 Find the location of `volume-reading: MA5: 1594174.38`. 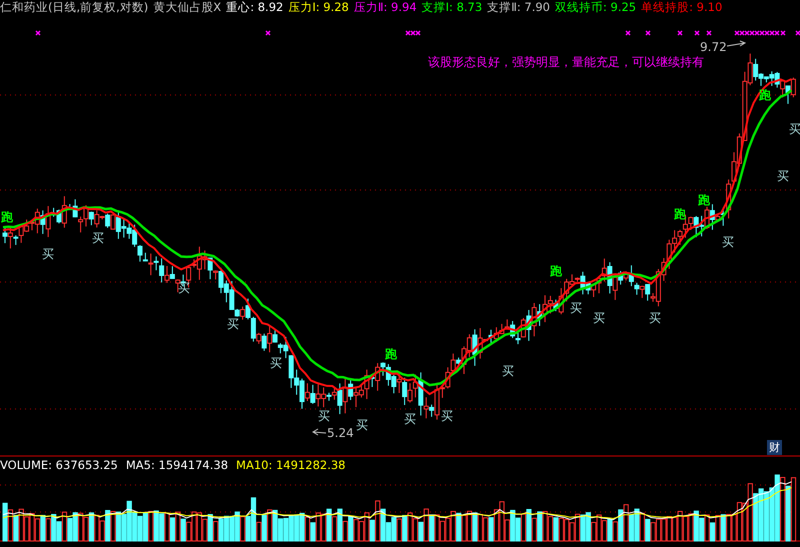

volume-reading: MA5: 1594174.38 is located at coordinates (177, 465).